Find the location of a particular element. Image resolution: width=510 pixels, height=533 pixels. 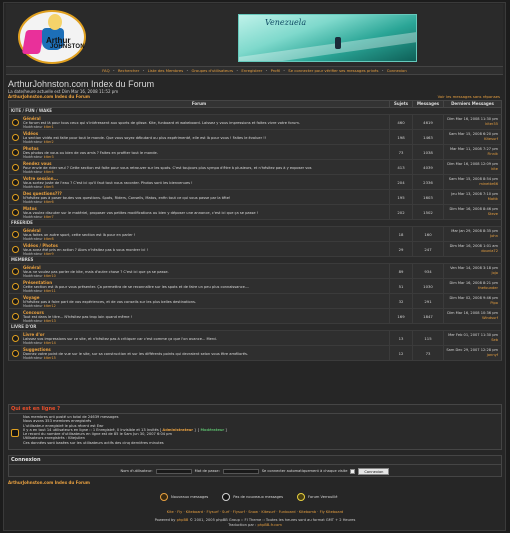

legend-new-label: Nouveaux messages is located at coordinates (190, 497).